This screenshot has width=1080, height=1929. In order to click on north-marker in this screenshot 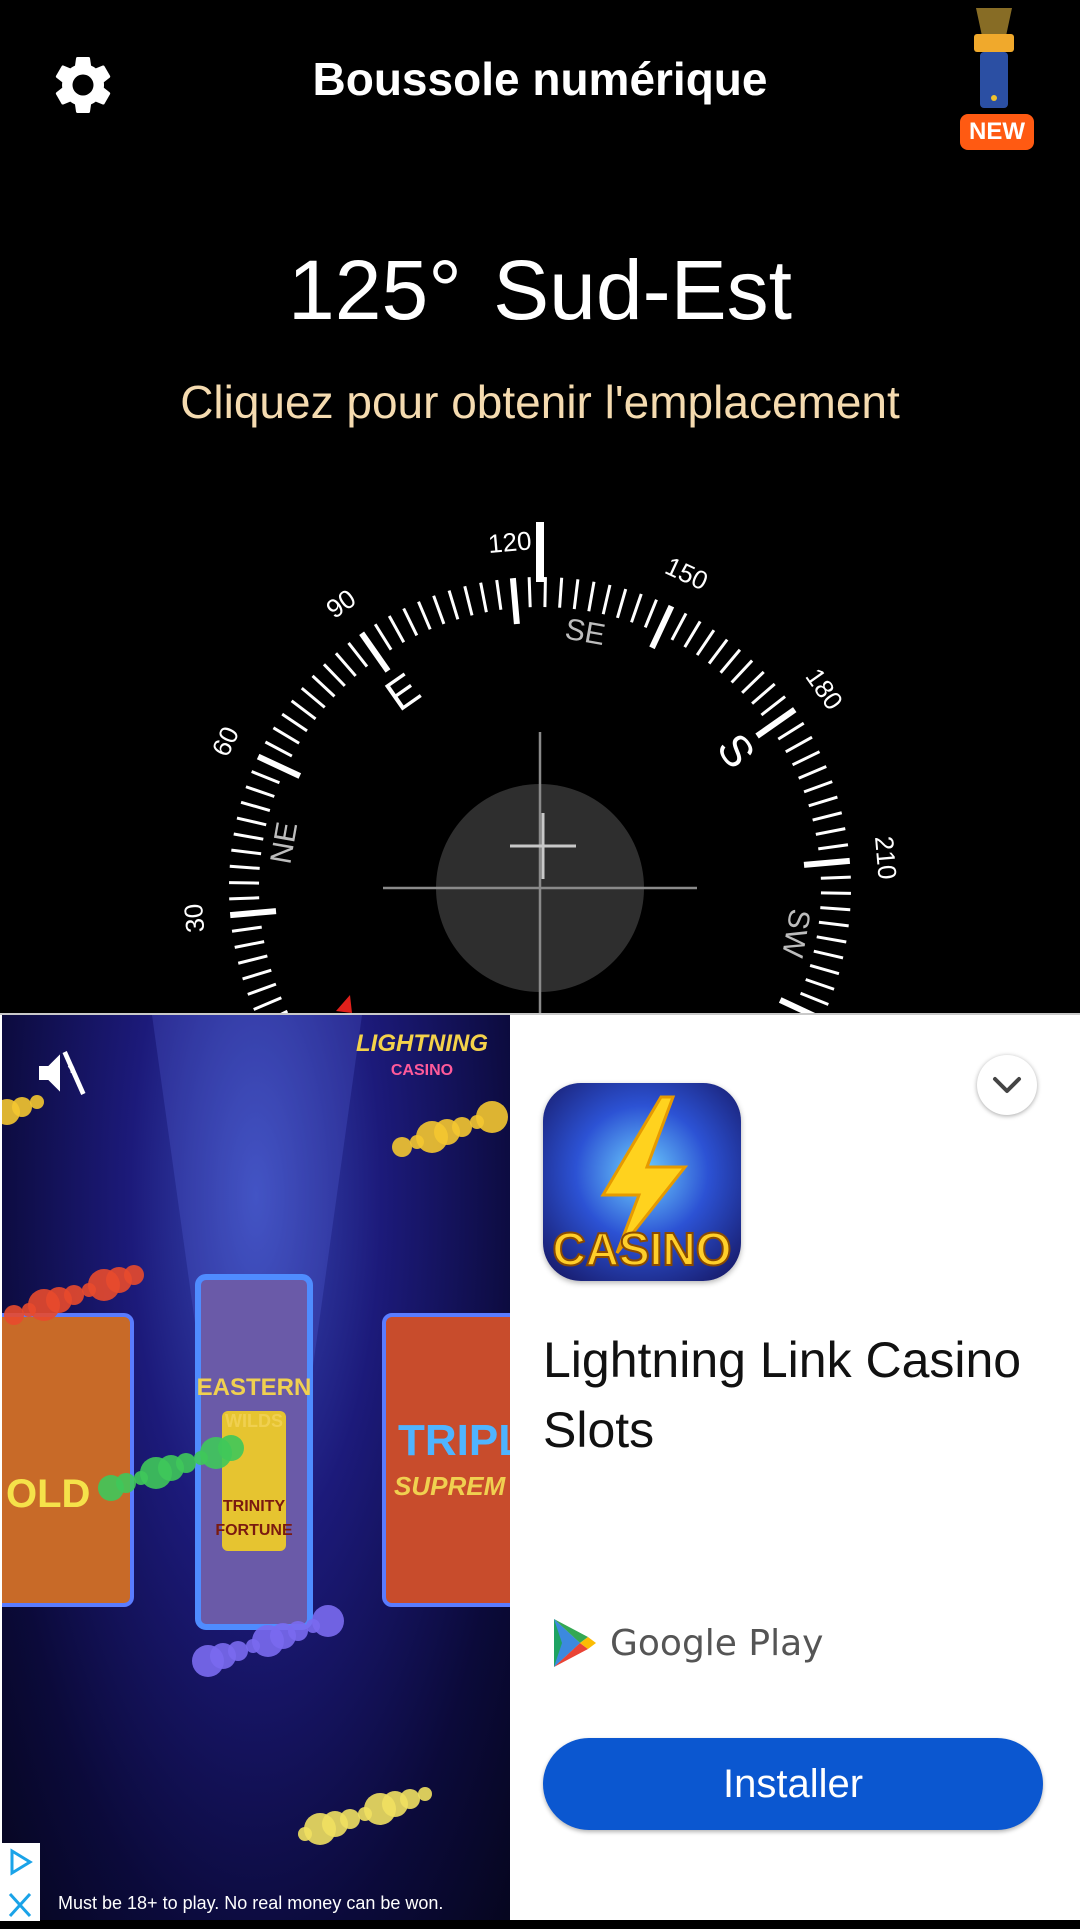, I will do `click(344, 1004)`.